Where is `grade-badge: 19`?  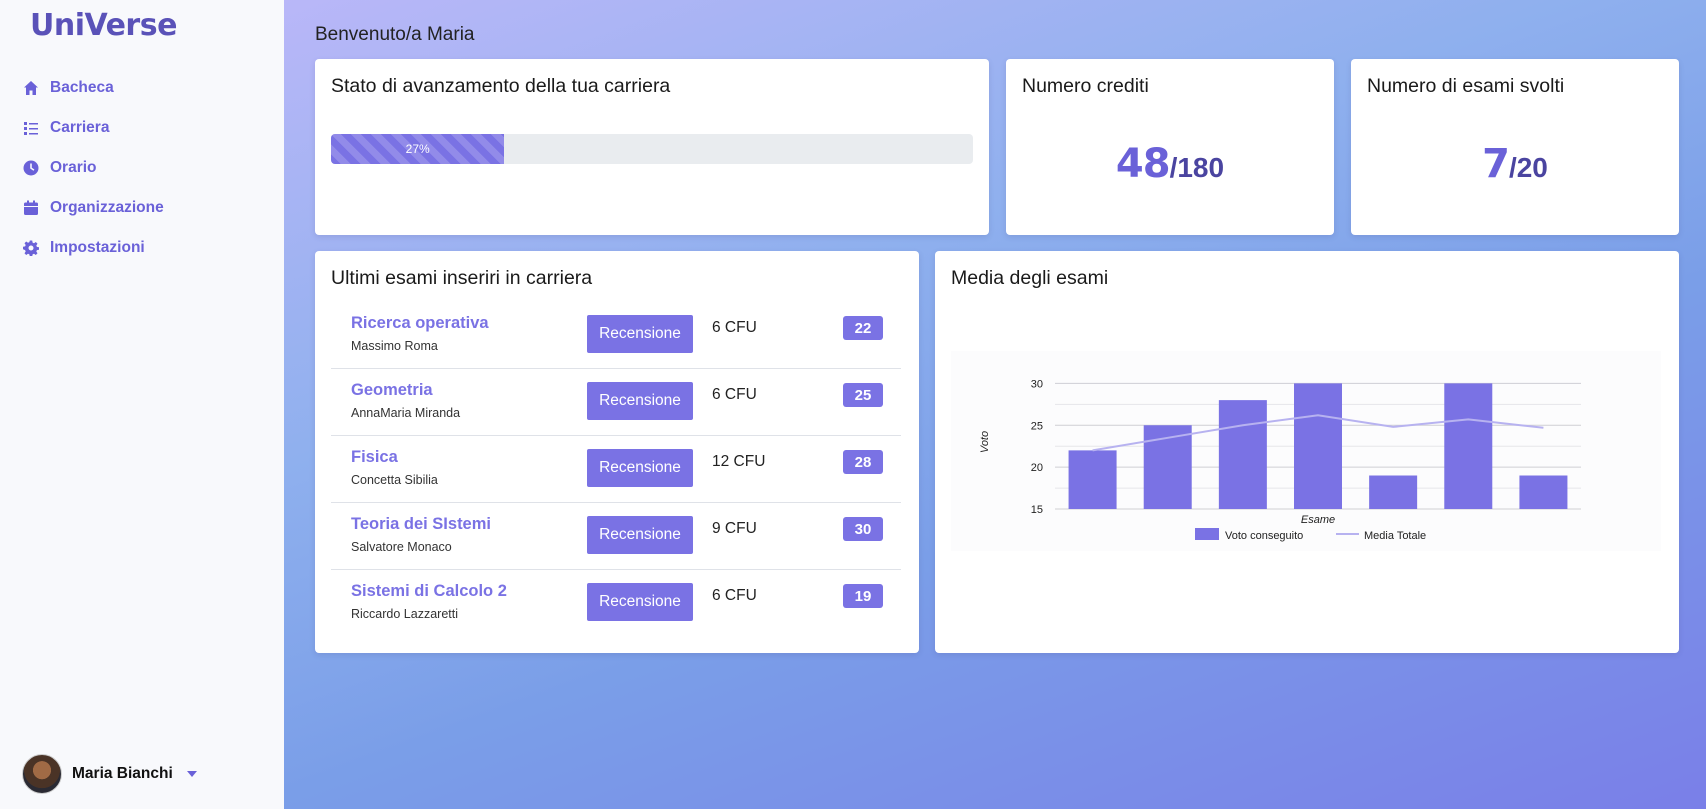
grade-badge: 19 is located at coordinates (863, 596).